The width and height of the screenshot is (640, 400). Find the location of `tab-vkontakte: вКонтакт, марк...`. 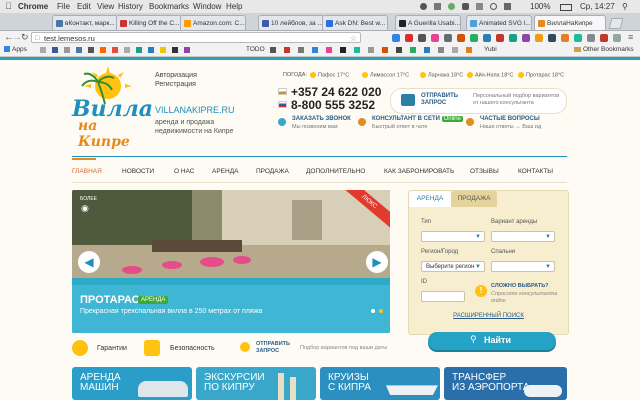

tab-vkontakte: вКонтакт, марк... is located at coordinates (85, 22).